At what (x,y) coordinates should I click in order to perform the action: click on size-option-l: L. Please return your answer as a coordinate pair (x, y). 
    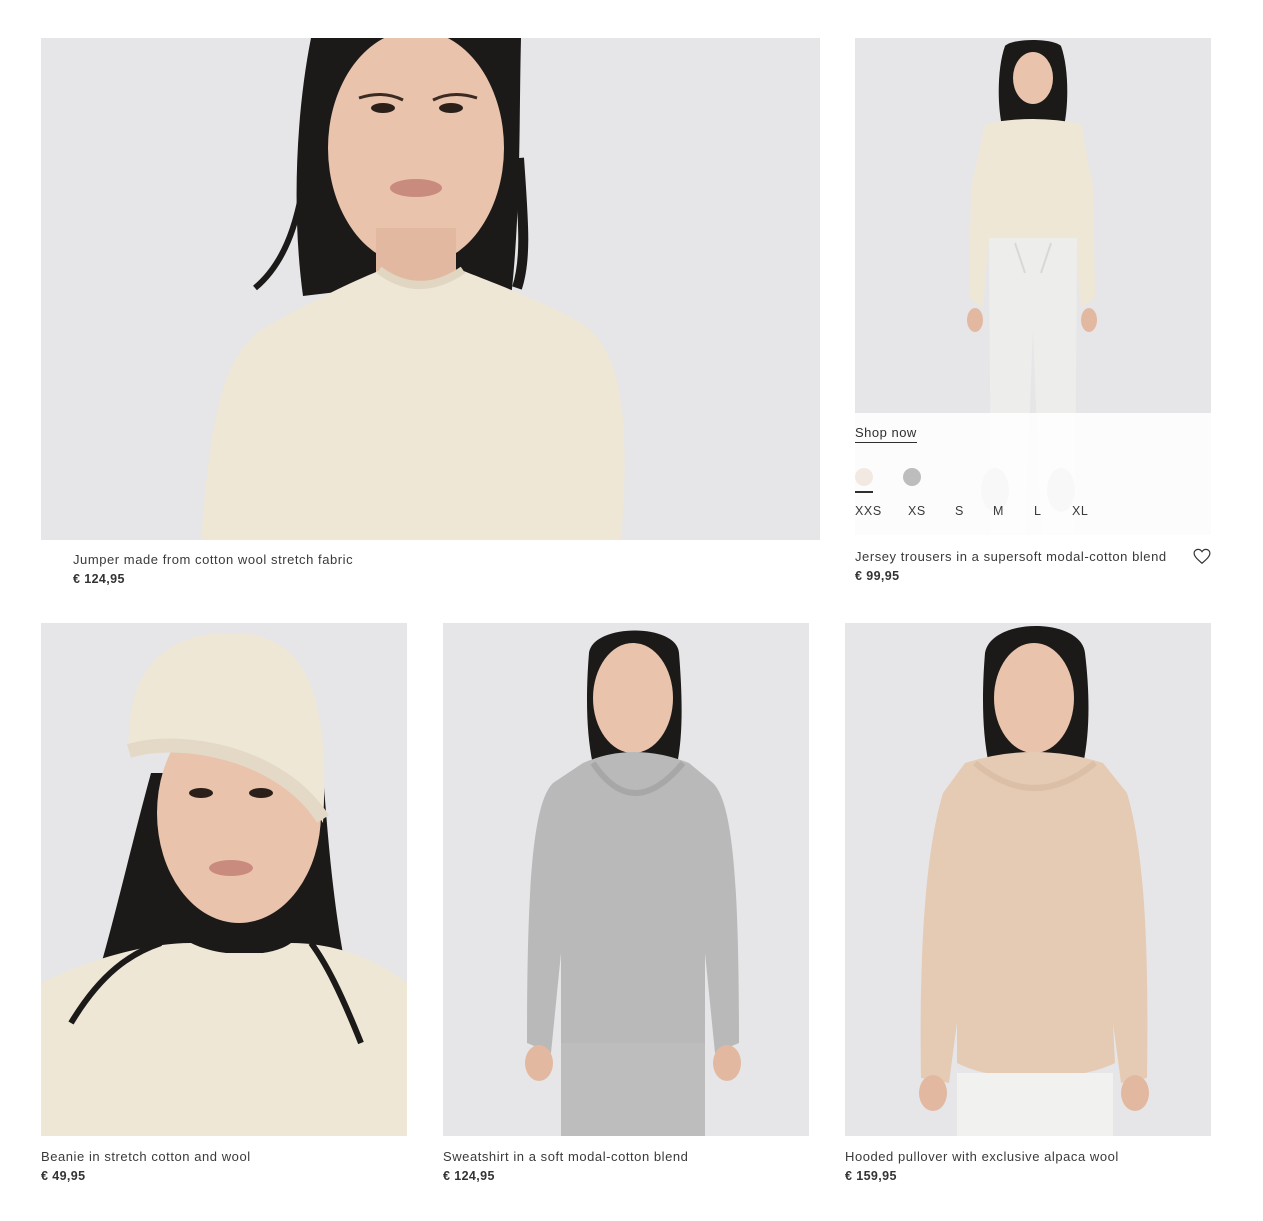
    Looking at the image, I should click on (1038, 511).